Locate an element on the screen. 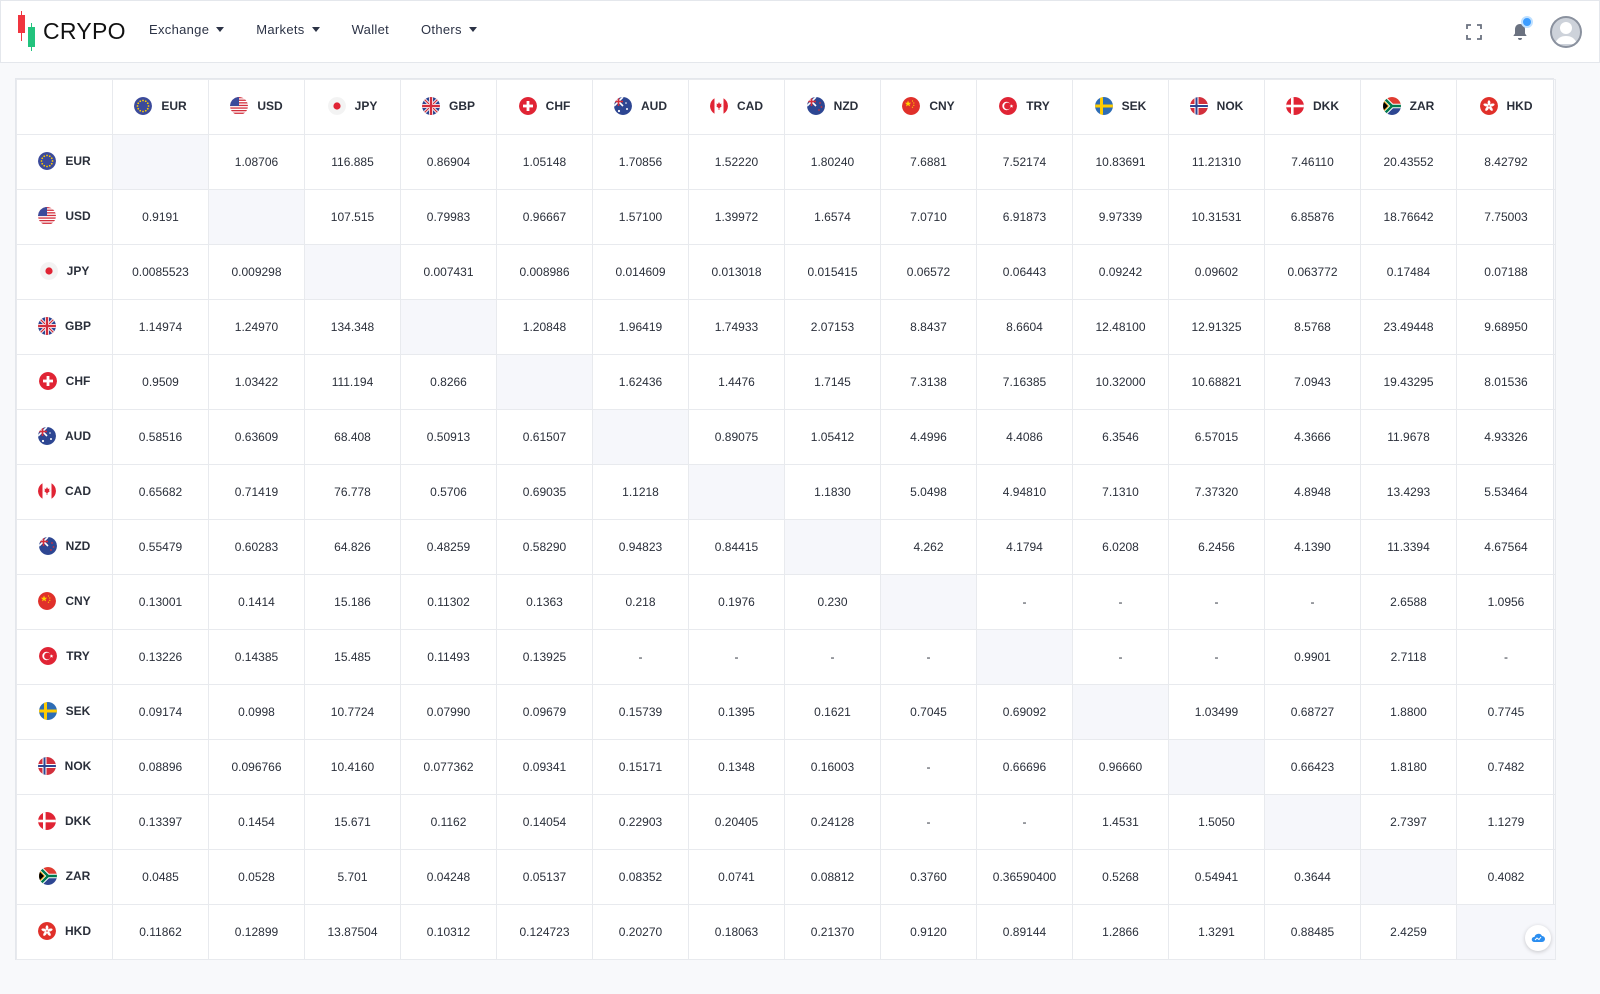  top-navbar: CRYPO Exchange Markets Wallet Others is located at coordinates (800, 31).